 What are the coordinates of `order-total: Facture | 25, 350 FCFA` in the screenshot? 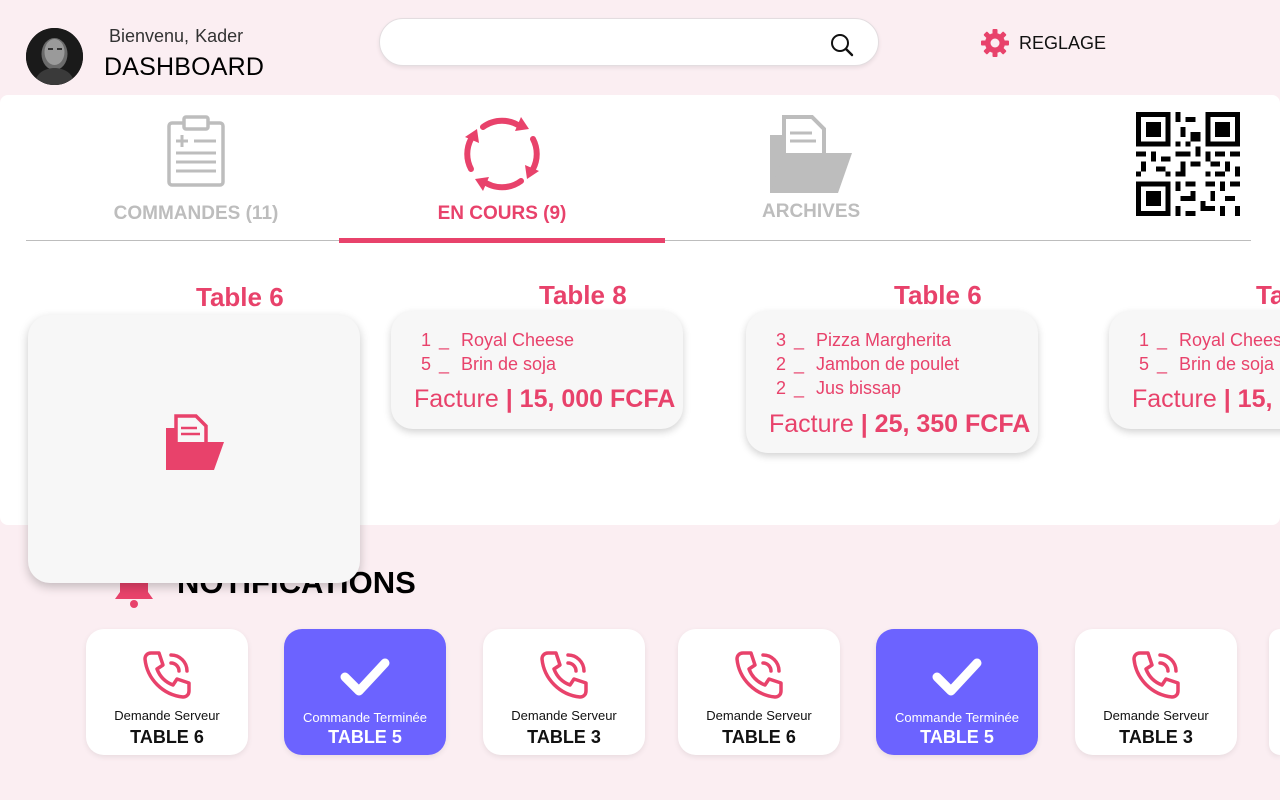 It's located at (900, 424).